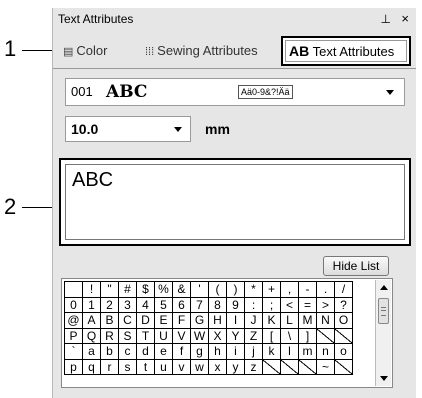  What do you see at coordinates (200, 367) in the screenshot?
I see `char-cell: w` at bounding box center [200, 367].